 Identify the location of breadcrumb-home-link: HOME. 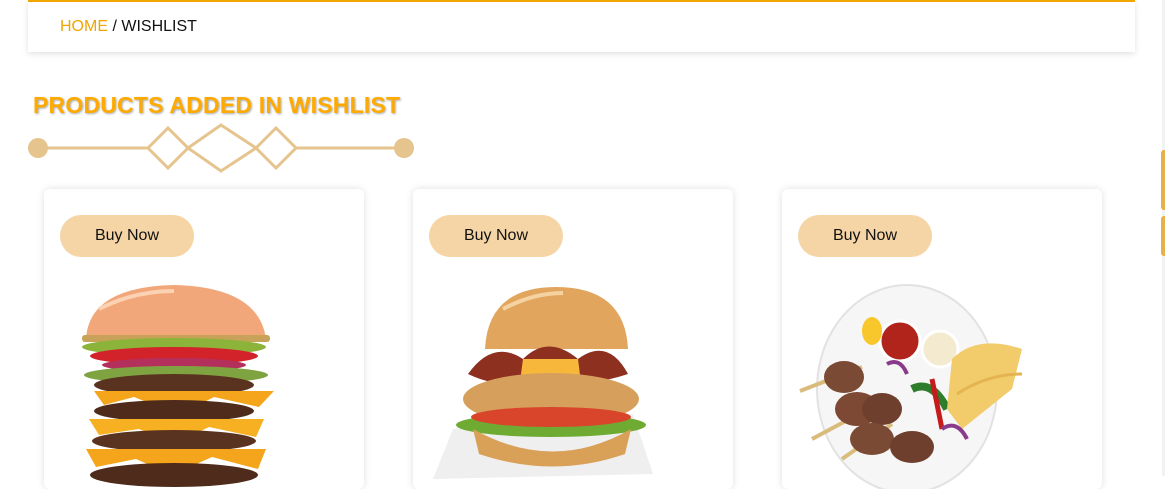
(84, 26).